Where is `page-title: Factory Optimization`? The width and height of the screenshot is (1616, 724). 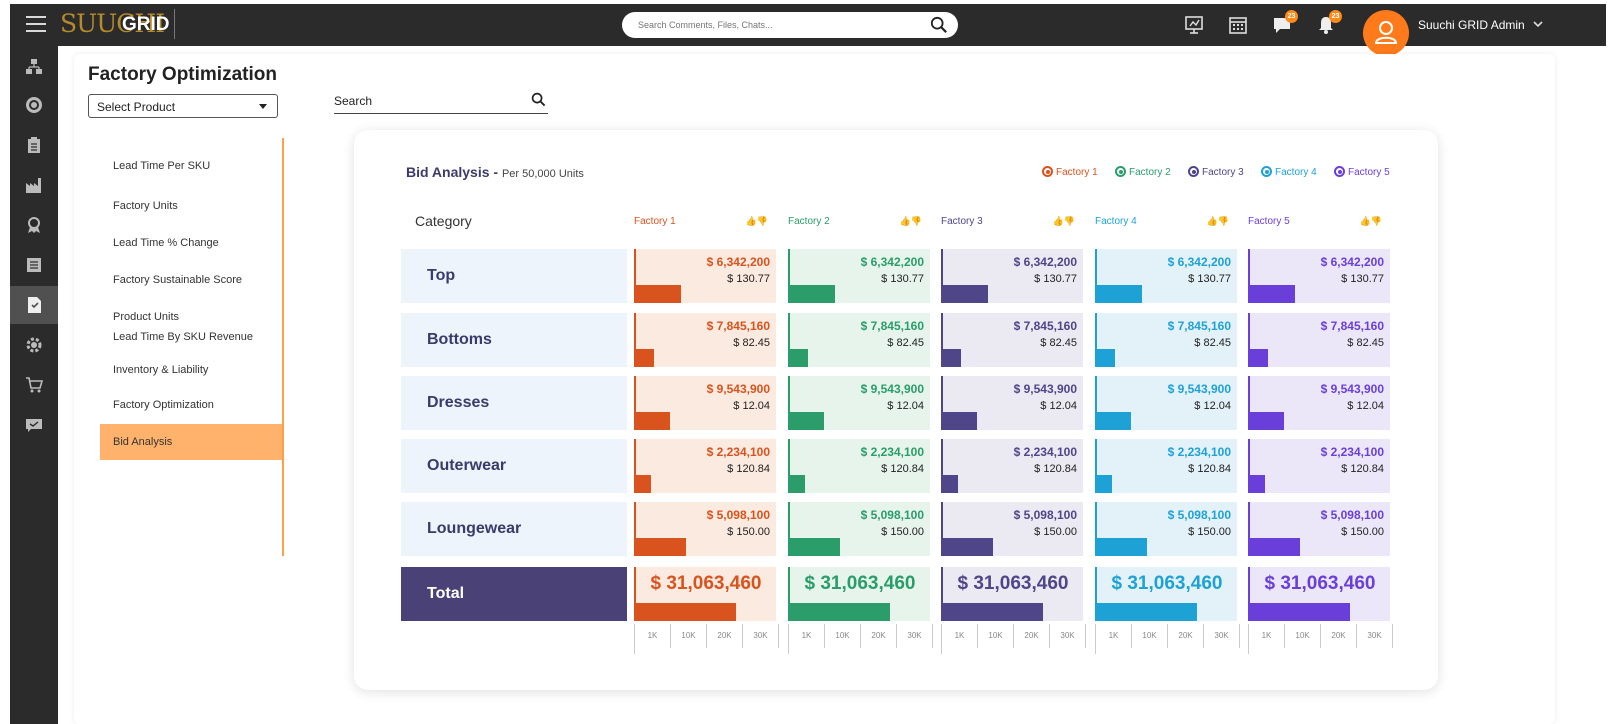
page-title: Factory Optimization is located at coordinates (182, 74).